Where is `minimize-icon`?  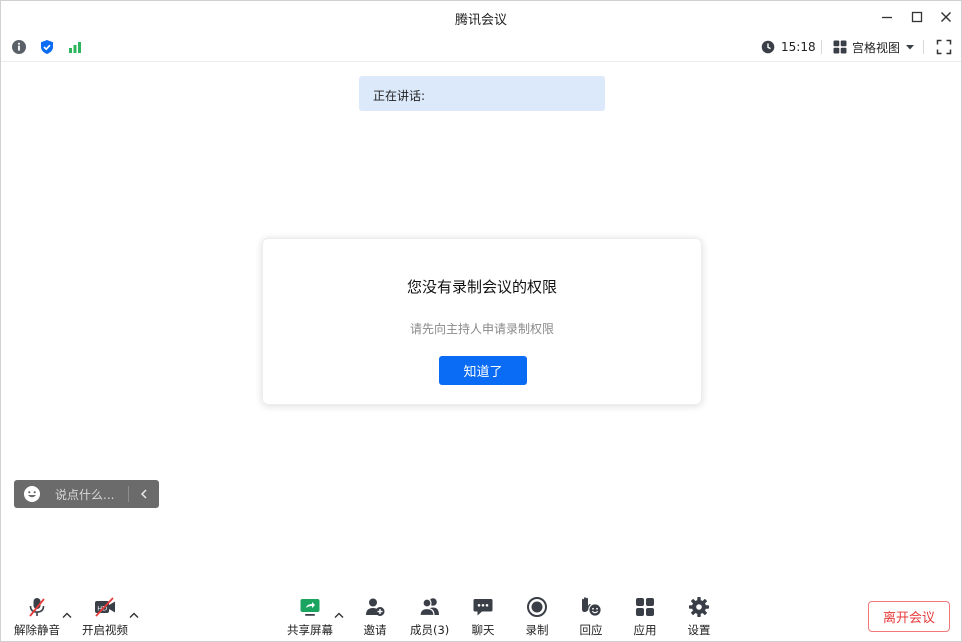 minimize-icon is located at coordinates (887, 17).